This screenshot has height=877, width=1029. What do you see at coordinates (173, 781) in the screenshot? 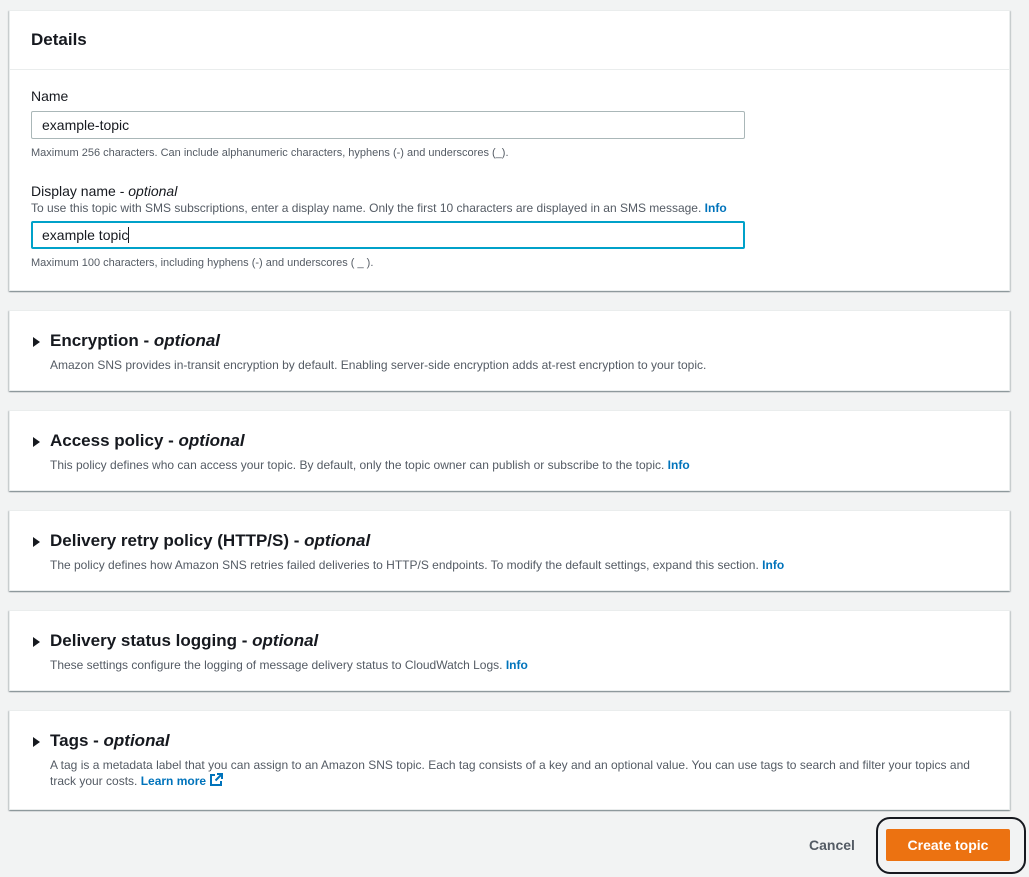
I see `learn-more-label: Learn more` at bounding box center [173, 781].